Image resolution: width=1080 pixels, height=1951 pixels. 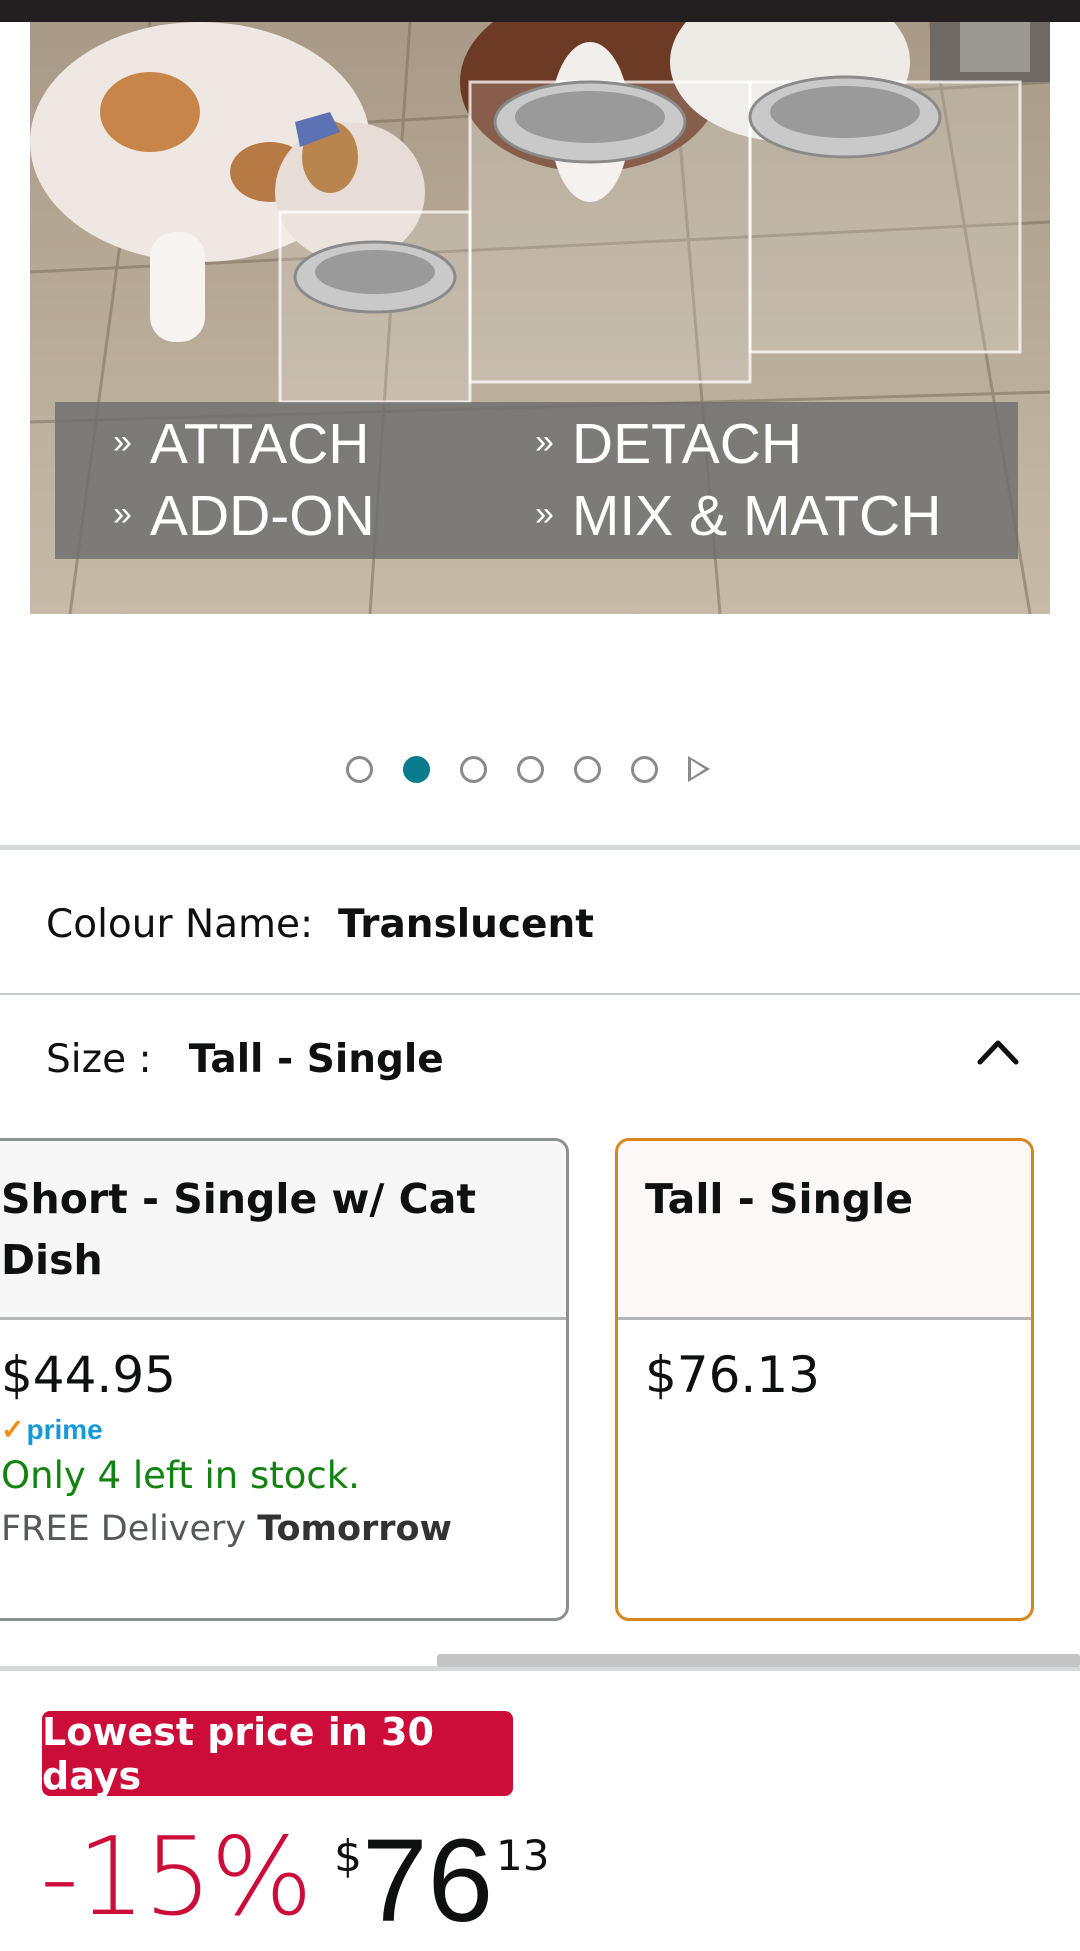 What do you see at coordinates (88, 1375) in the screenshot?
I see `size-option-price: $44.95` at bounding box center [88, 1375].